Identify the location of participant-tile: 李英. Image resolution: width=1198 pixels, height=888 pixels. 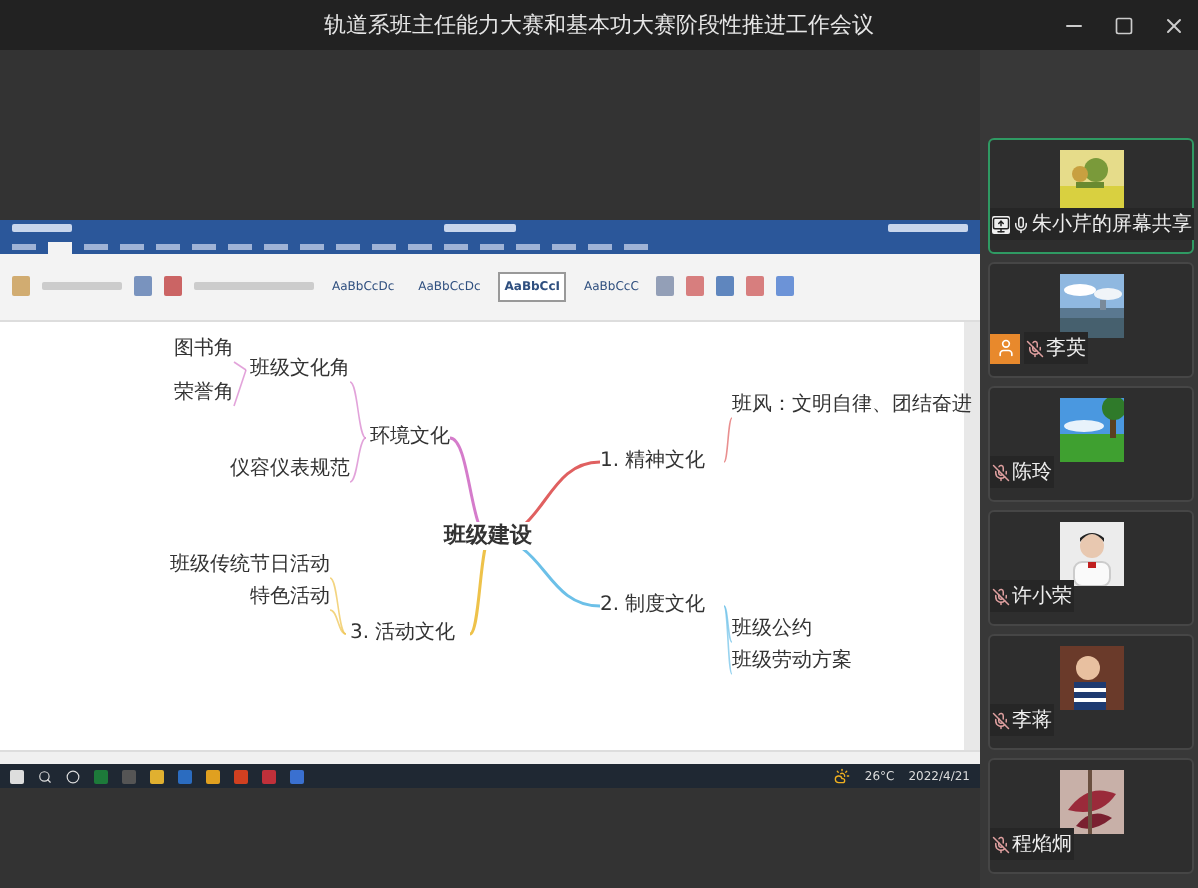
(1091, 320).